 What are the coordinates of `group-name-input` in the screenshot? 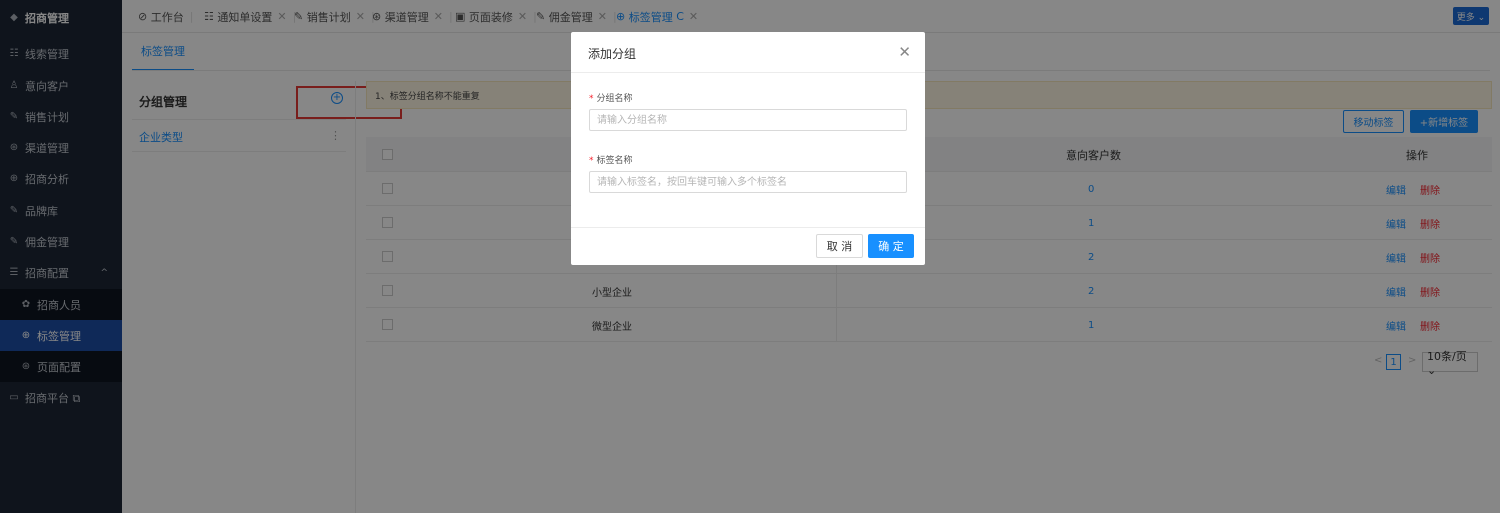 It's located at (748, 120).